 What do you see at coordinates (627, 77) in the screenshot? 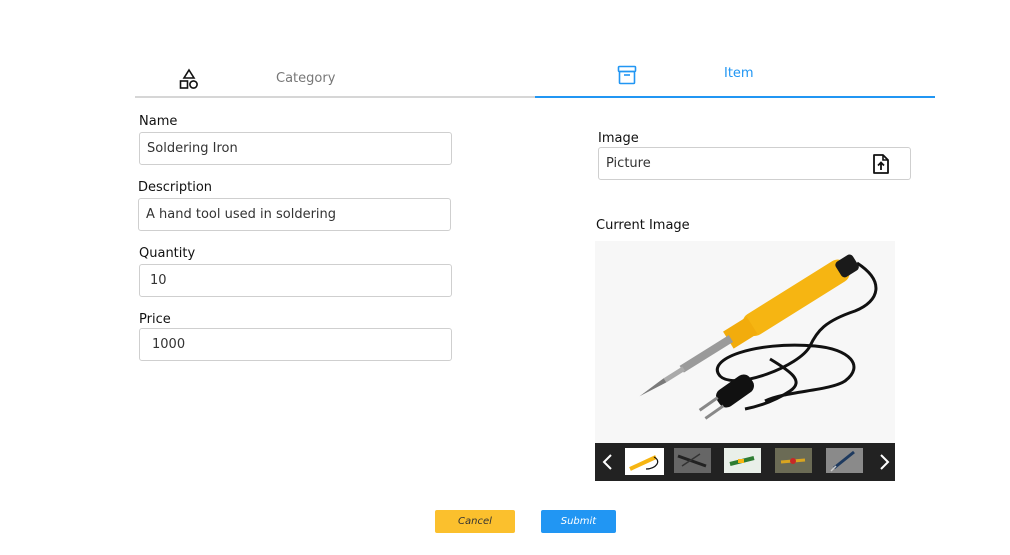
I see `archive-icon` at bounding box center [627, 77].